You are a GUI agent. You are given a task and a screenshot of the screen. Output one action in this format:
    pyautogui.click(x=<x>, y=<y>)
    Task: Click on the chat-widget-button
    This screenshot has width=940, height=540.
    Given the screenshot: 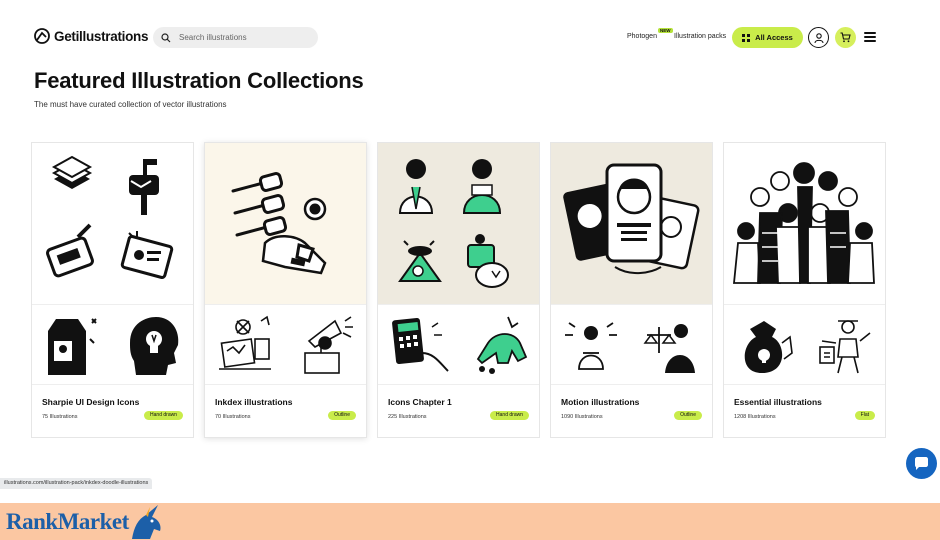 What is the action you would take?
    pyautogui.click(x=921, y=463)
    